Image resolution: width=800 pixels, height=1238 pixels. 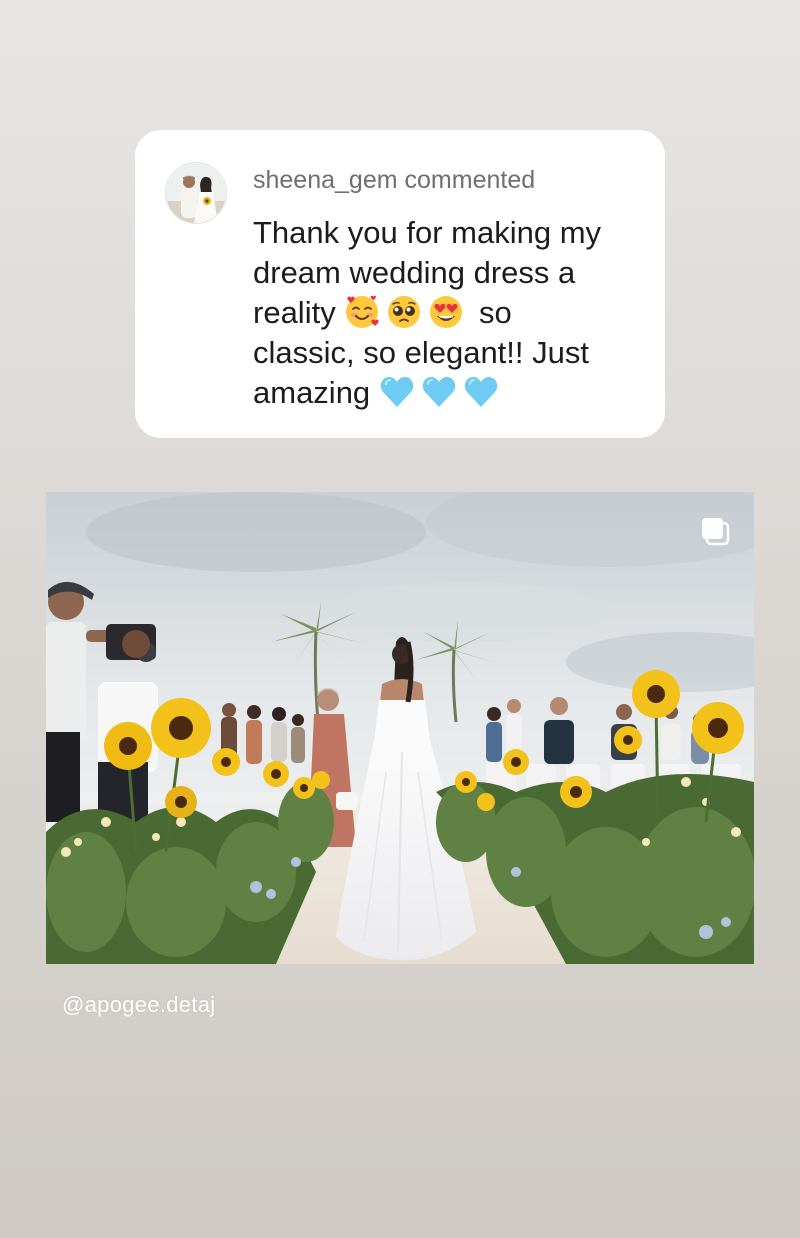 I want to click on comment-action: commented, so click(x=470, y=180).